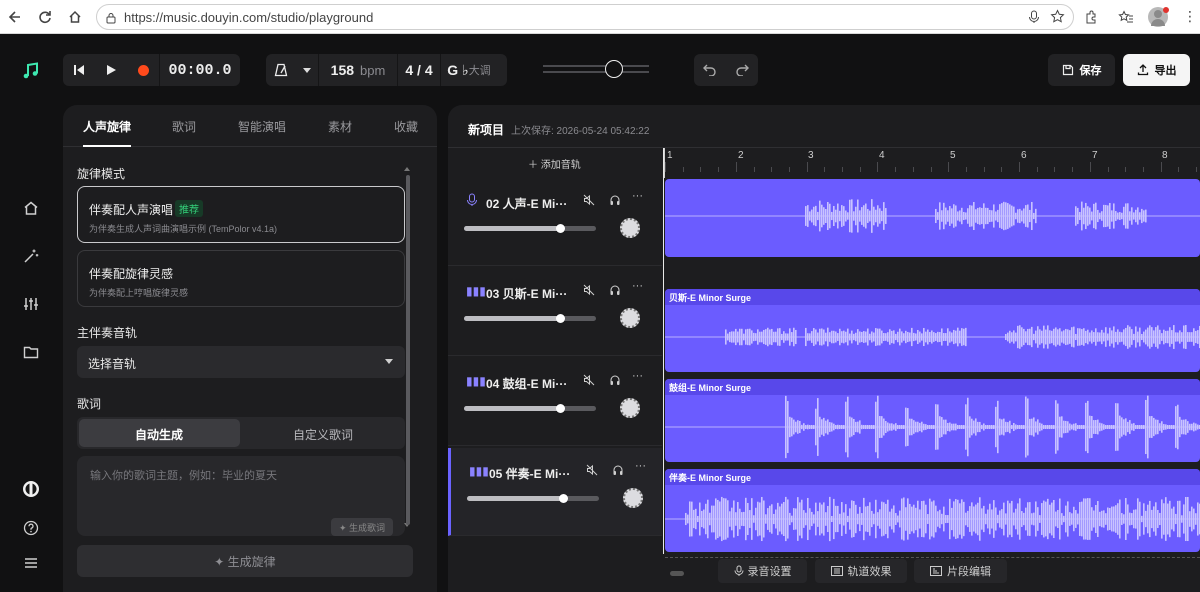 This screenshot has height=592, width=1200. Describe the element at coordinates (159, 434) in the screenshot. I see `seg-auto-generate: 自动生成` at that location.